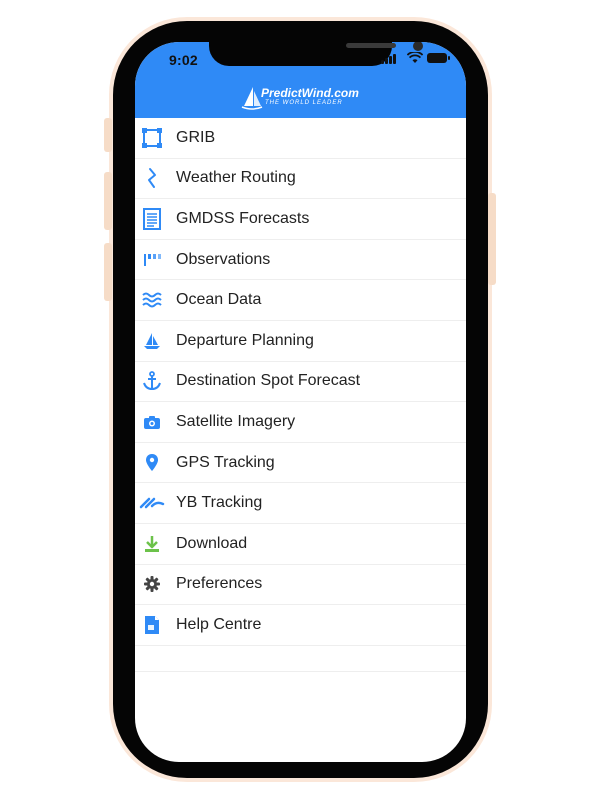  What do you see at coordinates (300, 80) in the screenshot?
I see `app-header: 9:02 PredictWind.com THE WORLD LEADER` at bounding box center [300, 80].